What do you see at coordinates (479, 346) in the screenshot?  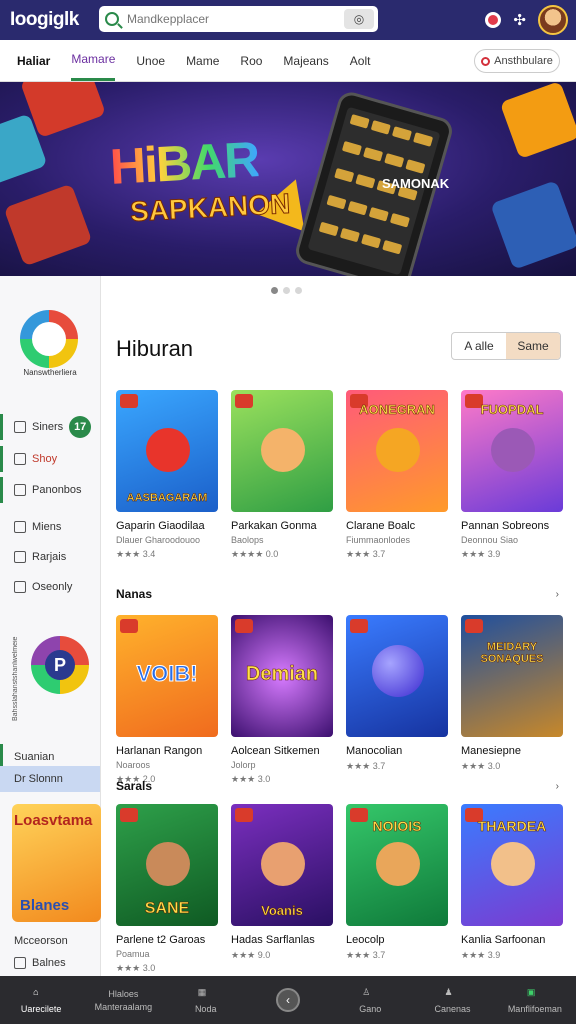 I see `toggle-option: A alle` at bounding box center [479, 346].